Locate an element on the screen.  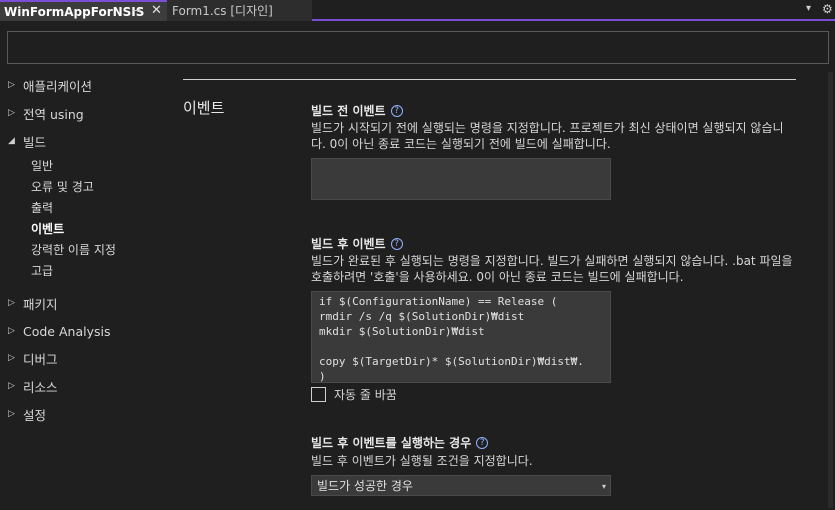
vertical-scrollbar is located at coordinates (830, 290).